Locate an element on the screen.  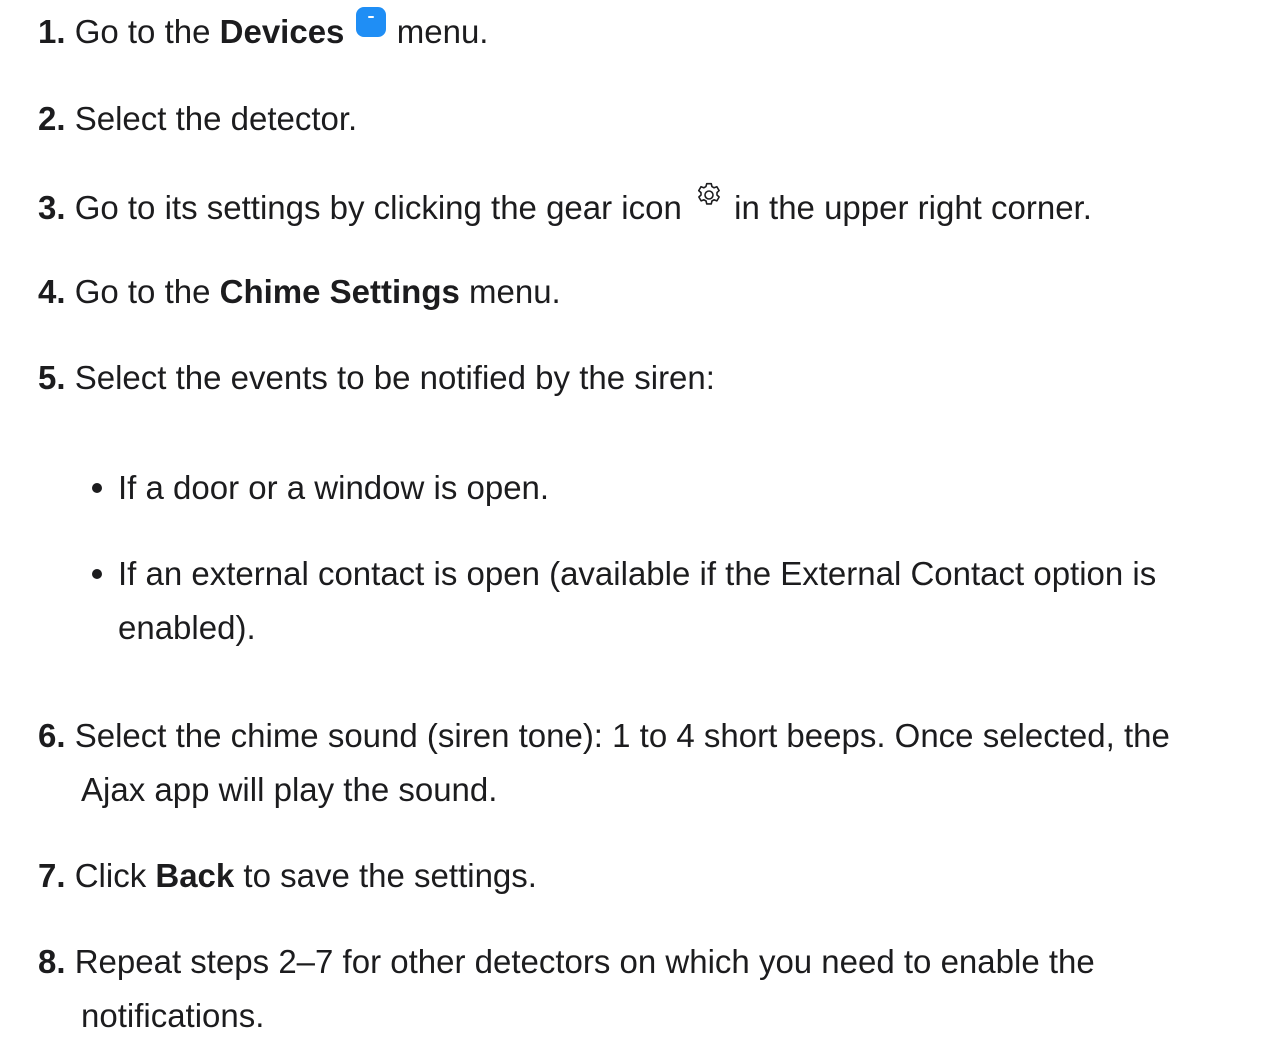
step-number: 3. is located at coordinates (52, 207).